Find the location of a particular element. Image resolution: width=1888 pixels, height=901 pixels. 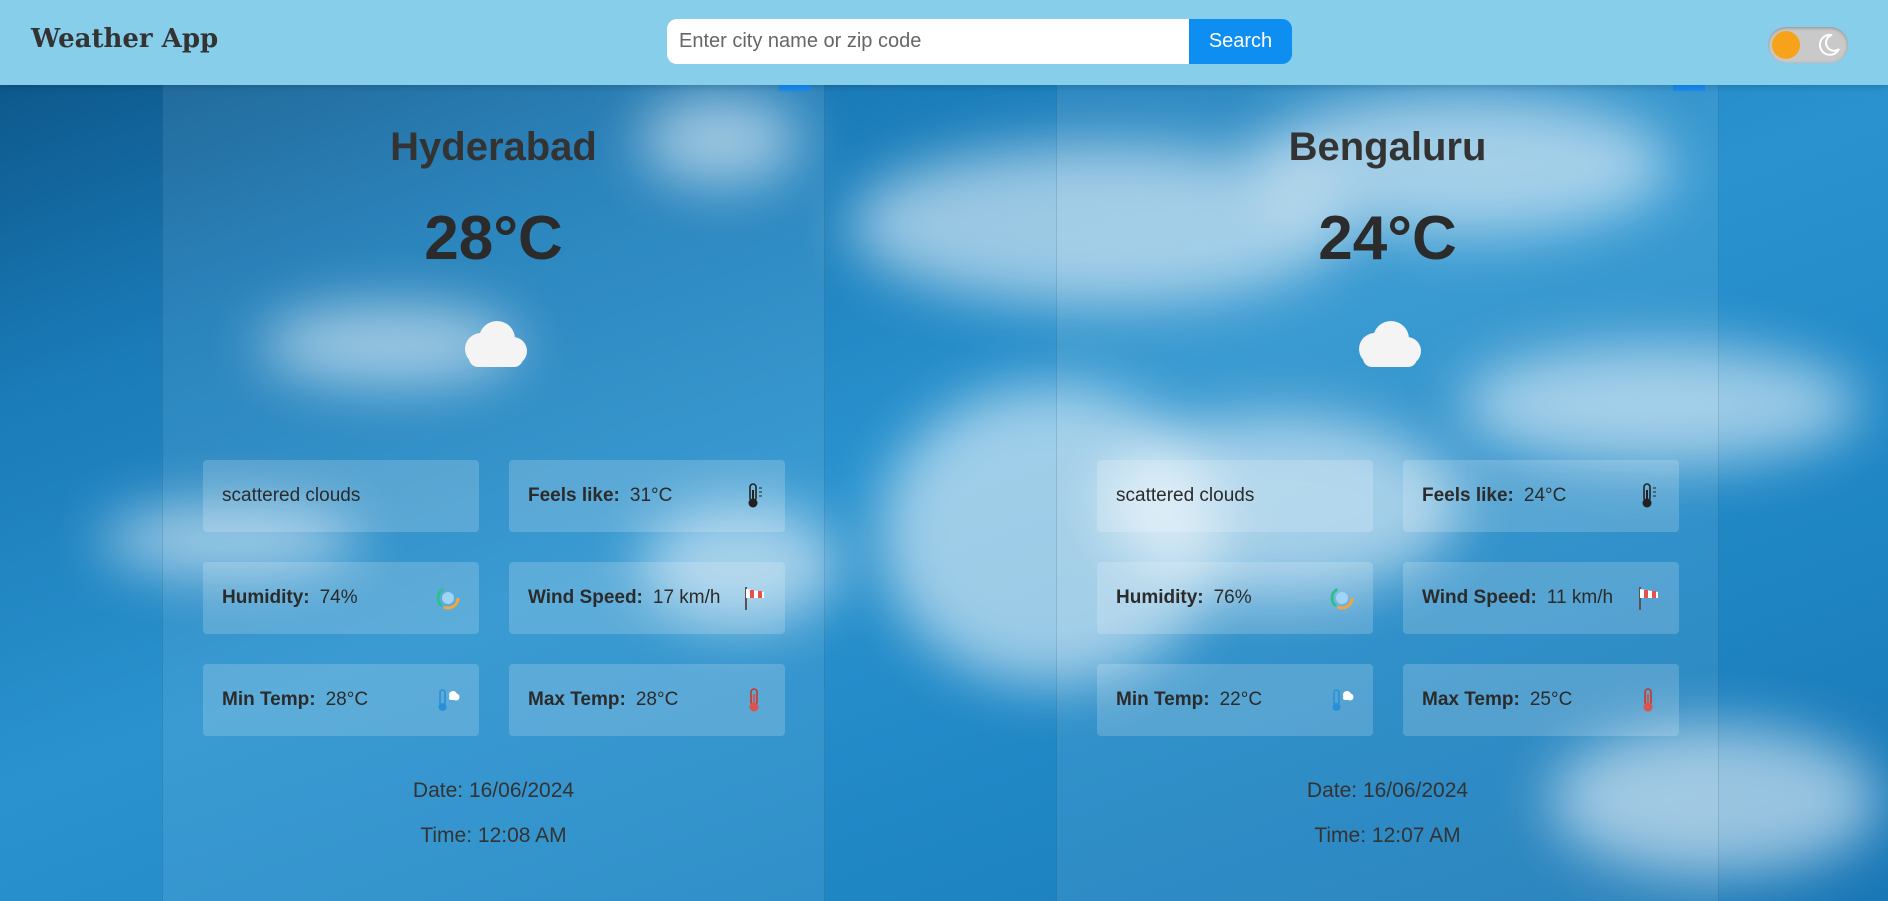

max-temp-tile: Max Temp: 25°C is located at coordinates (1541, 700).